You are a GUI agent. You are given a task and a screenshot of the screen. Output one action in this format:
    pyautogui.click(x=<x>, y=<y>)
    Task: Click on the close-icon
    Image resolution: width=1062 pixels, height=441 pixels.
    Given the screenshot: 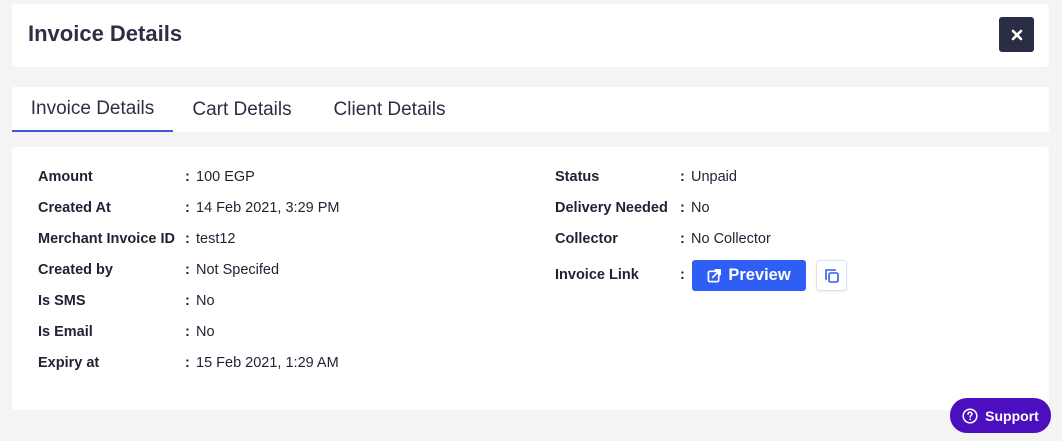 What is the action you would take?
    pyautogui.click(x=1016, y=34)
    